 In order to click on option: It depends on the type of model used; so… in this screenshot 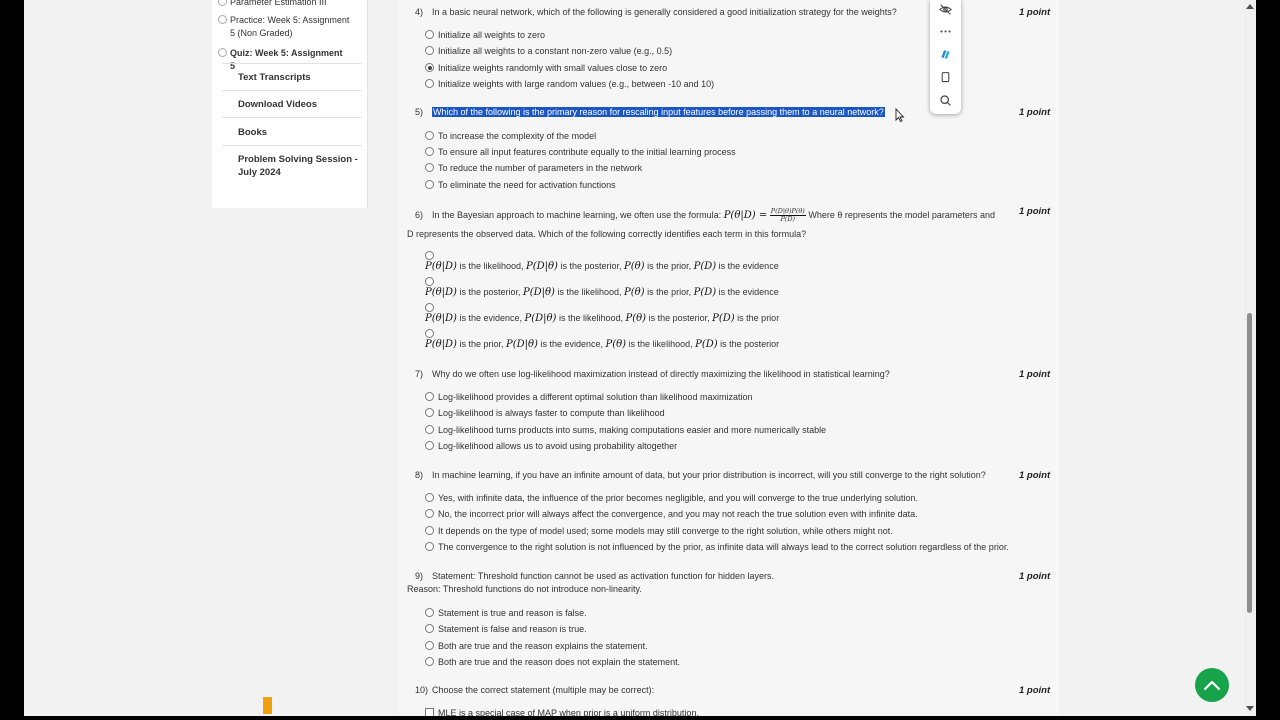, I will do `click(659, 531)`.